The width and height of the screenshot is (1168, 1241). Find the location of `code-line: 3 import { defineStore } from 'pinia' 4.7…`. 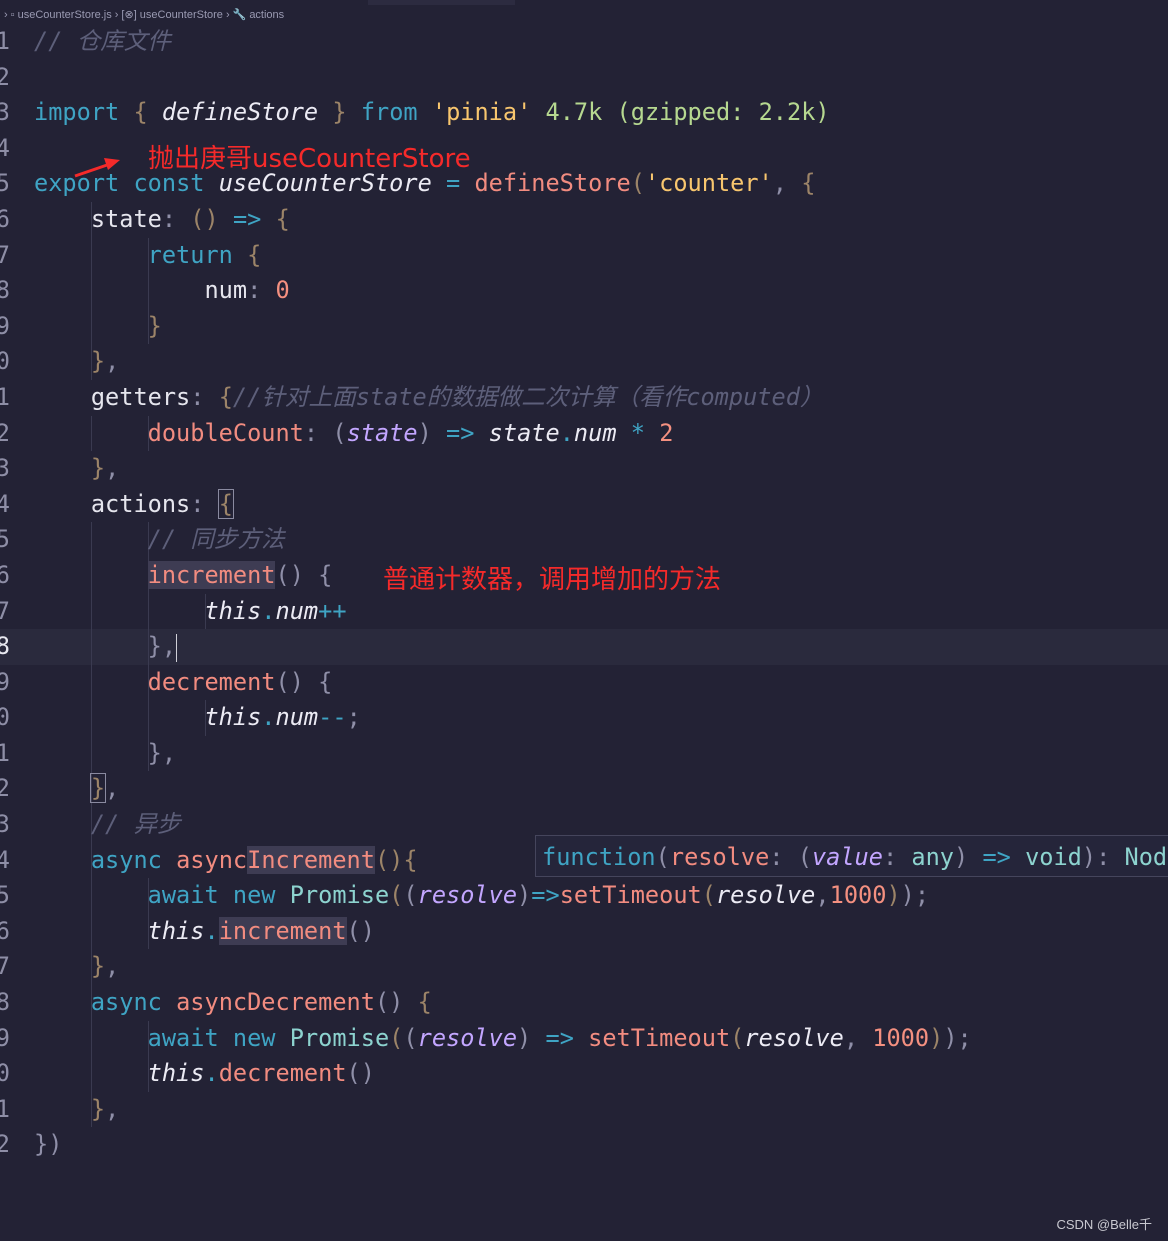

code-line: 3 import { defineStore } from 'pinia' 4.7… is located at coordinates (584, 113).